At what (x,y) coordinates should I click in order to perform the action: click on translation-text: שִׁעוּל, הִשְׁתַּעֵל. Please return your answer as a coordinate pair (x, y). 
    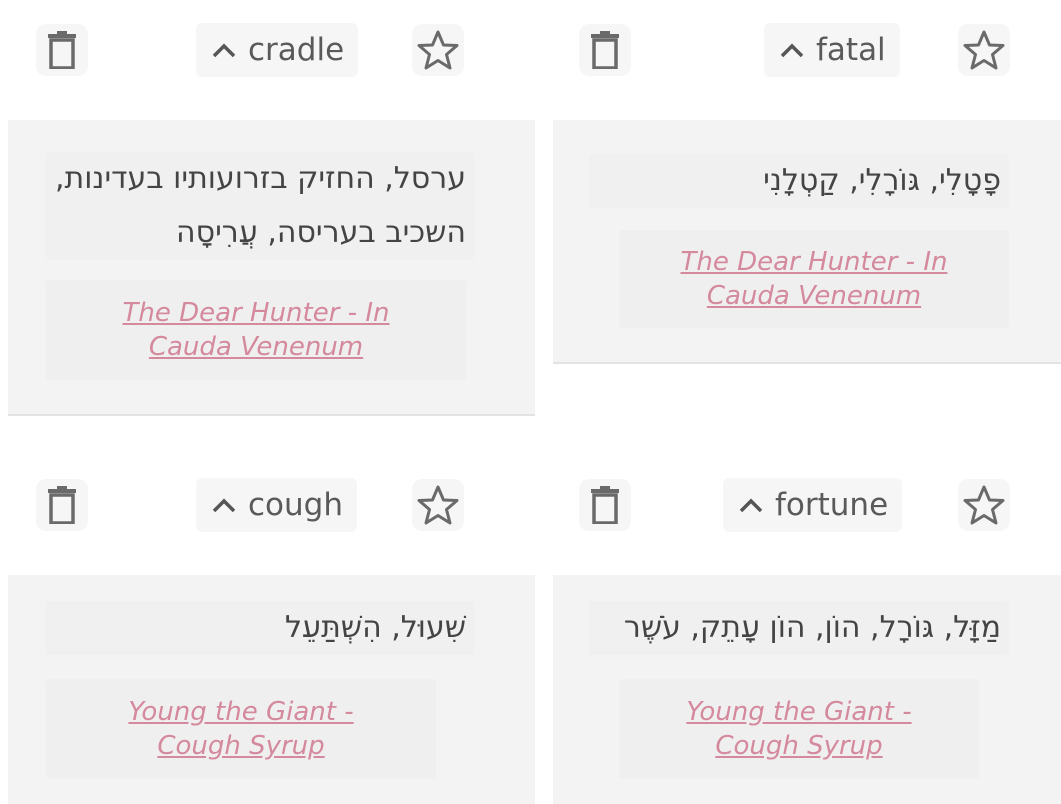
    Looking at the image, I should click on (260, 628).